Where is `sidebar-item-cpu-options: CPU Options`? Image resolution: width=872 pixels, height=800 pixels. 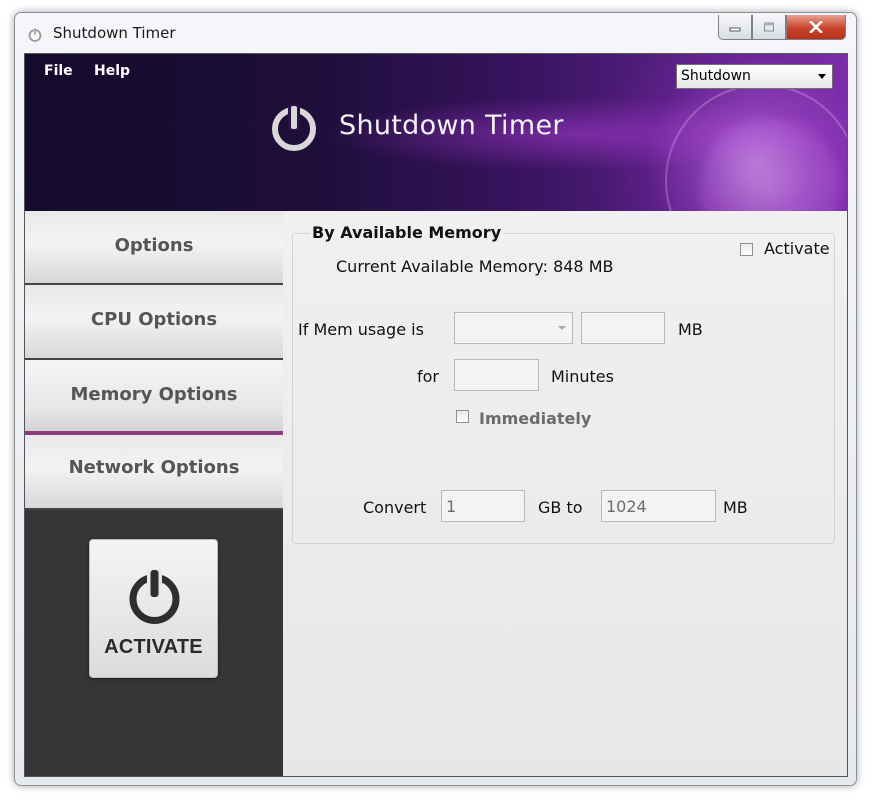 sidebar-item-cpu-options: CPU Options is located at coordinates (154, 322).